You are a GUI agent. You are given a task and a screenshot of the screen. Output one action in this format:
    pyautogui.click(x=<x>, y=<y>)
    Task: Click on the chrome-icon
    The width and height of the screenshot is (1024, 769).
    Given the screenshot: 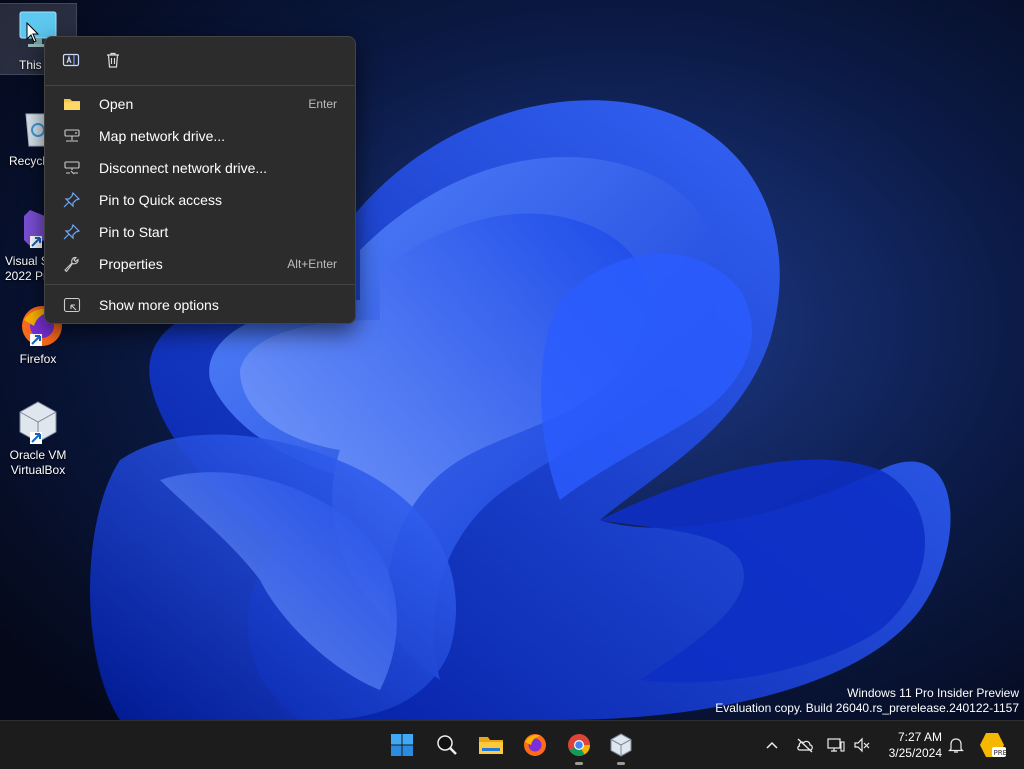 What is the action you would take?
    pyautogui.click(x=579, y=745)
    